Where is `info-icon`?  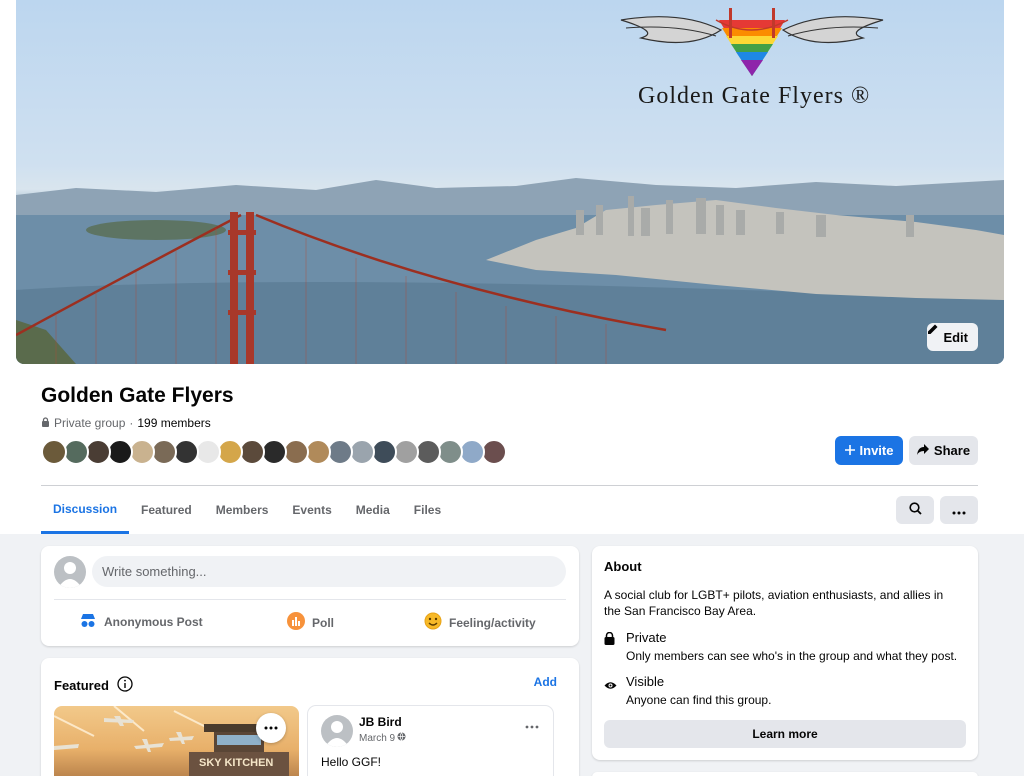 info-icon is located at coordinates (125, 685).